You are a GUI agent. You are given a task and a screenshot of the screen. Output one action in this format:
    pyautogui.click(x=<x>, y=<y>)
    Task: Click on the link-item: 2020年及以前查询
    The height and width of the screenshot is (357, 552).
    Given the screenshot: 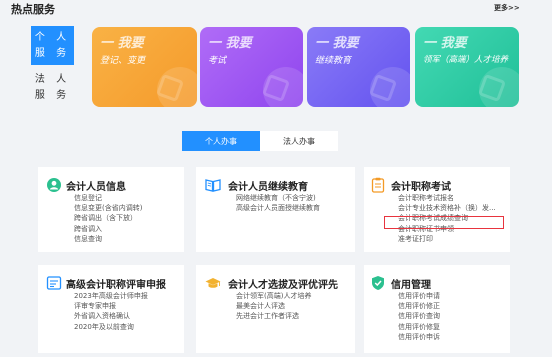 What is the action you would take?
    pyautogui.click(x=111, y=327)
    